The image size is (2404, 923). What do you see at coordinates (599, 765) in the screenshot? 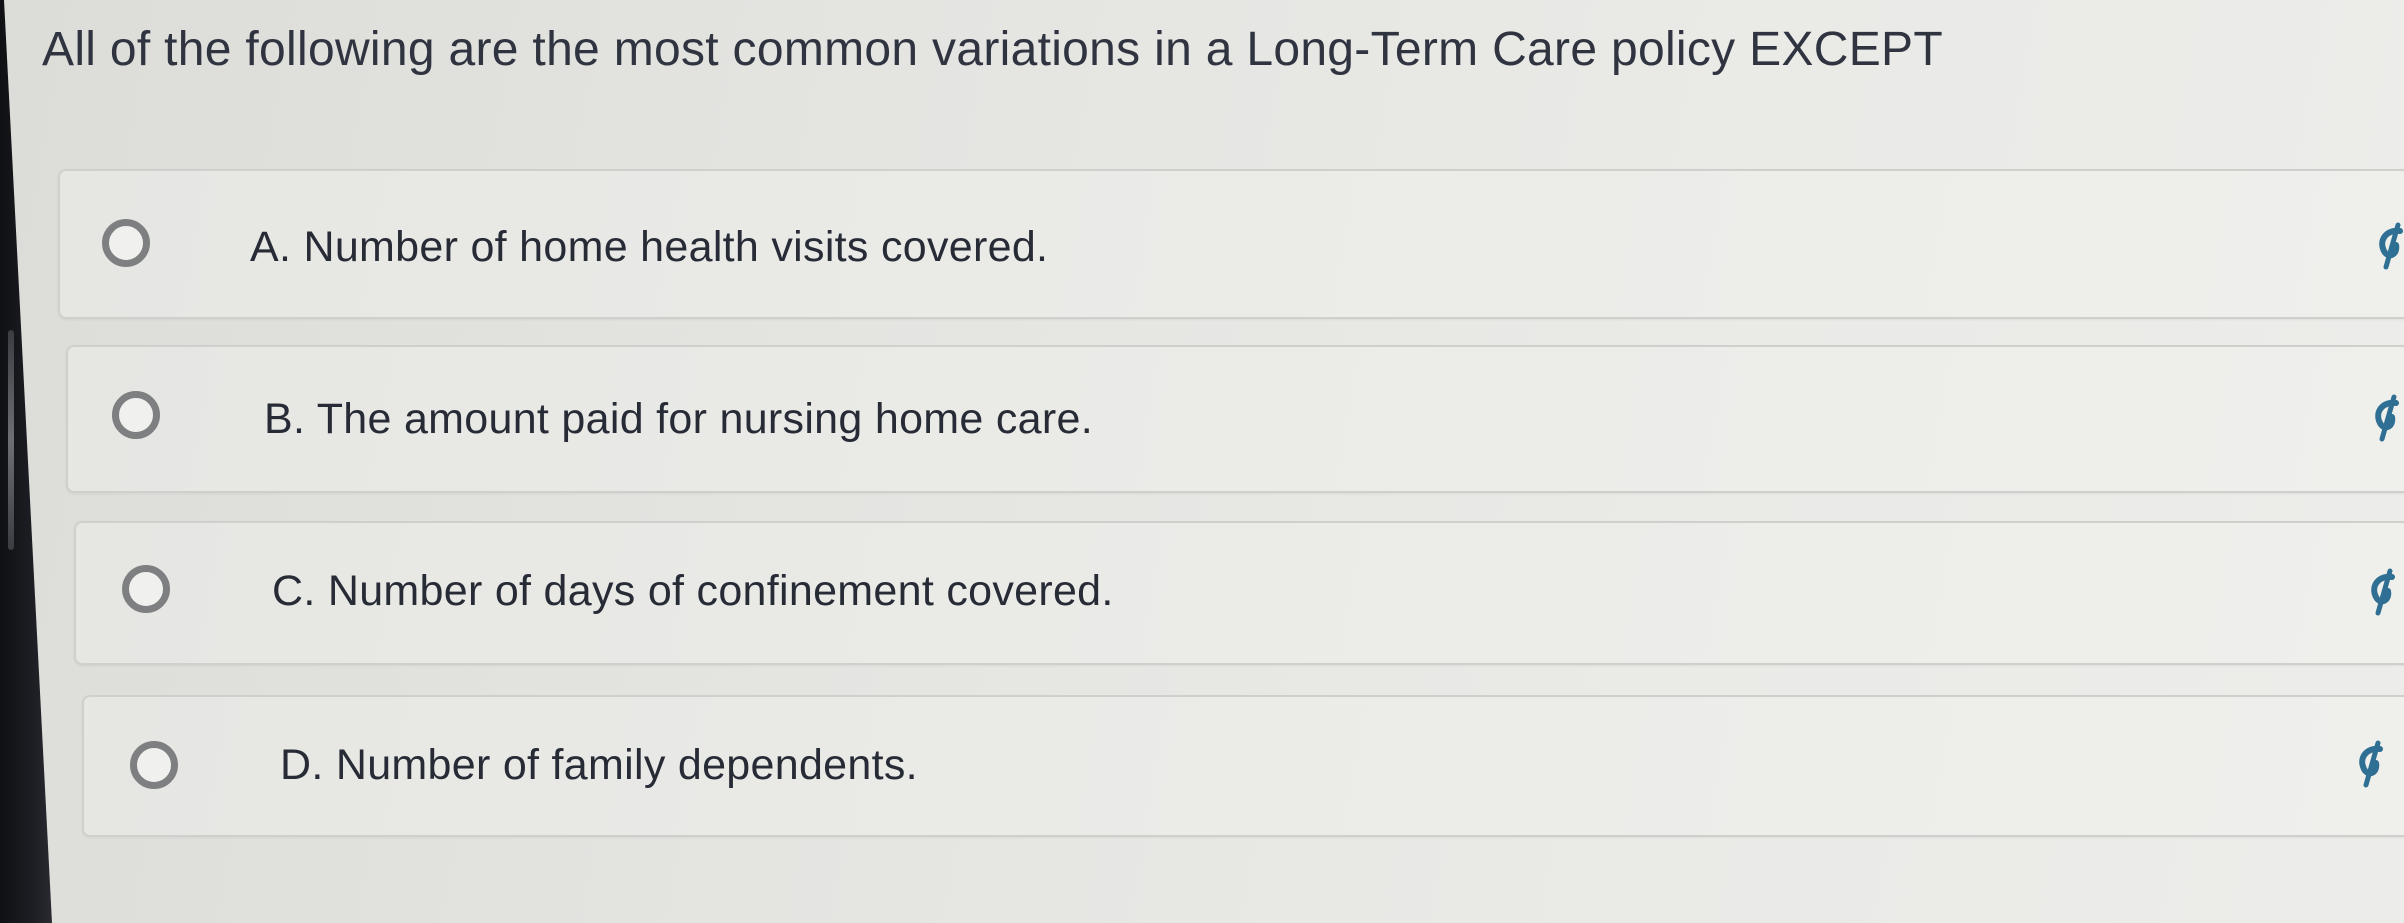
I see `answer-option-d-label: D. Number of family dependents.` at bounding box center [599, 765].